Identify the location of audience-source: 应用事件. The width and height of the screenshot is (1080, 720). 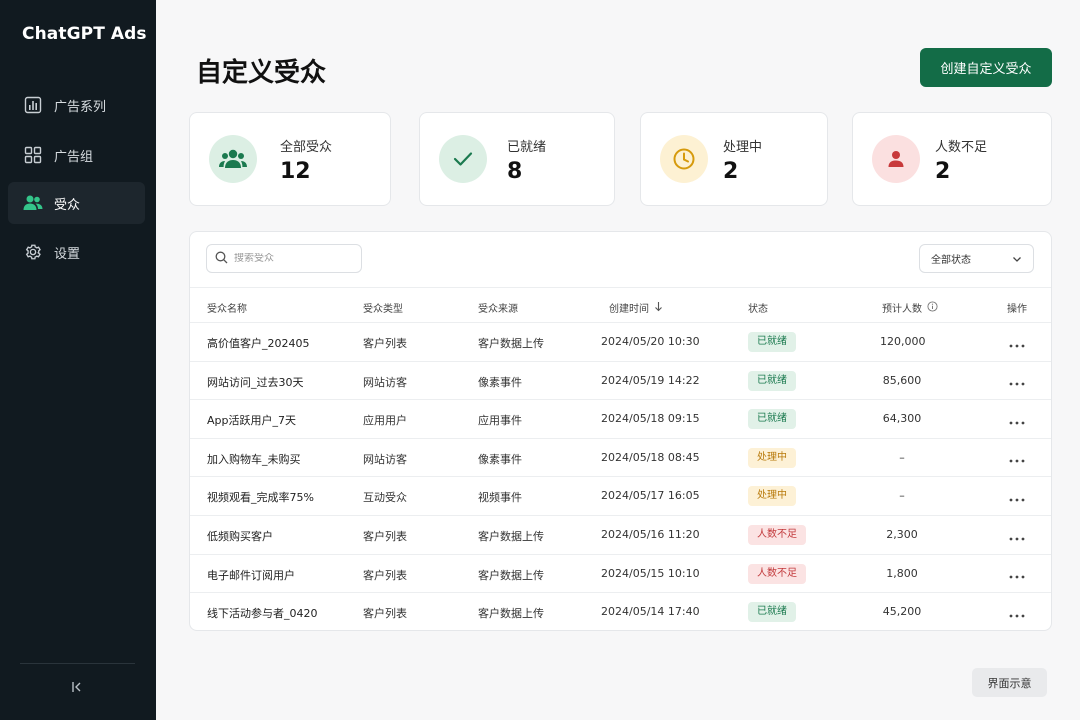
(500, 421).